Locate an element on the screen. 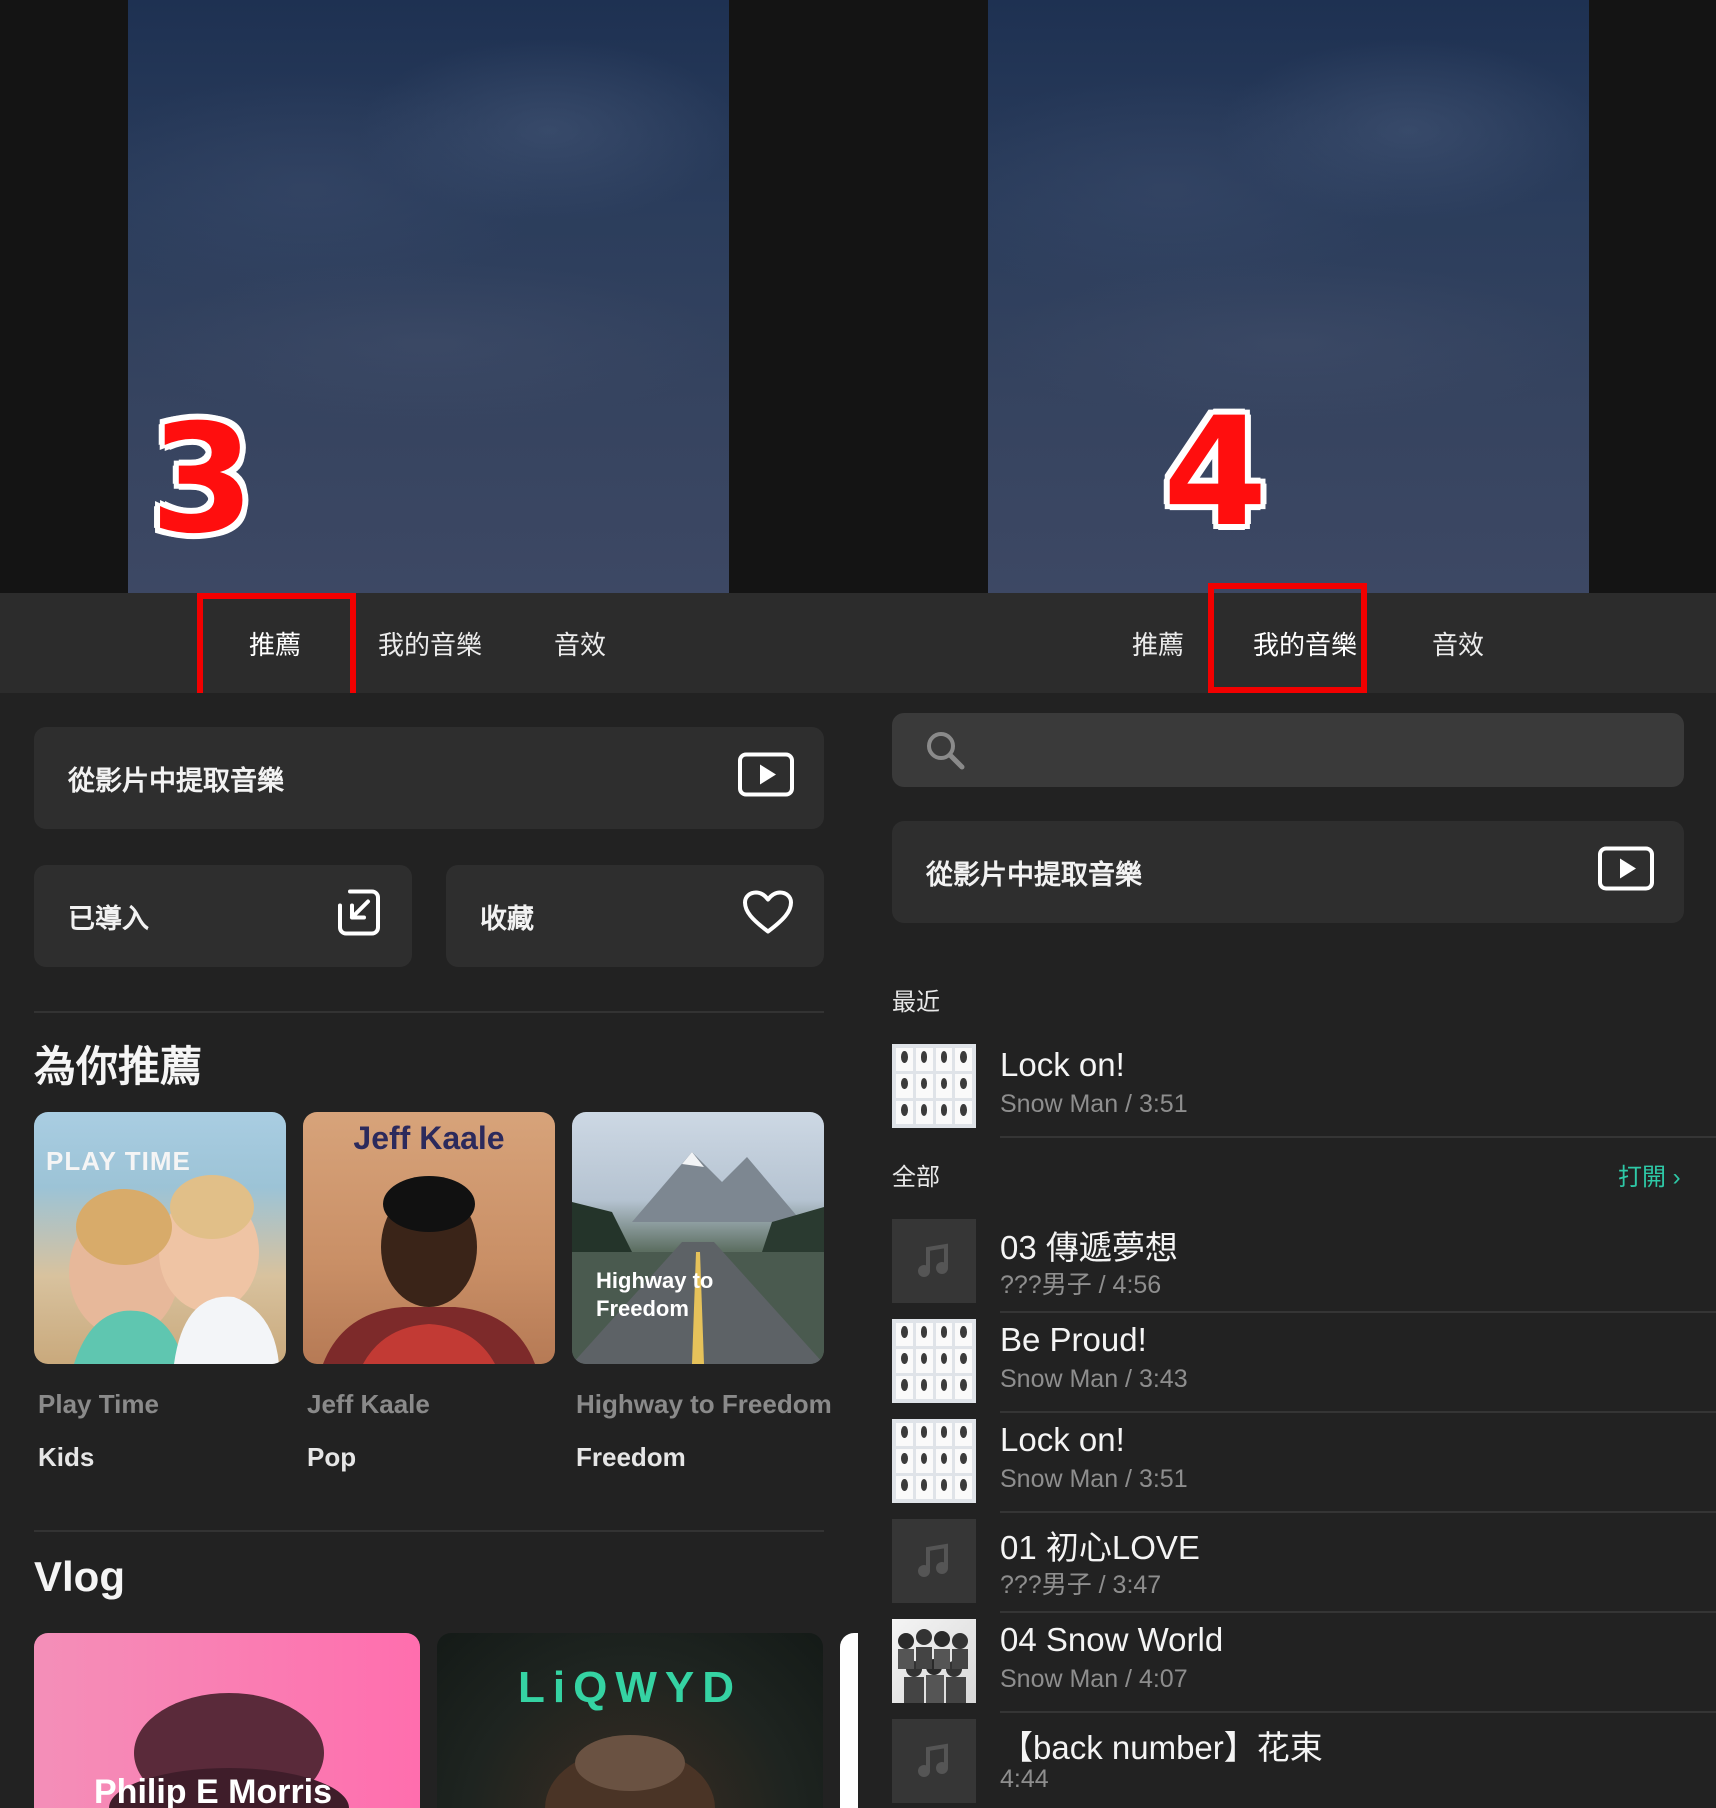  album-cover-play-time: PLAY TIME is located at coordinates (160, 1238).